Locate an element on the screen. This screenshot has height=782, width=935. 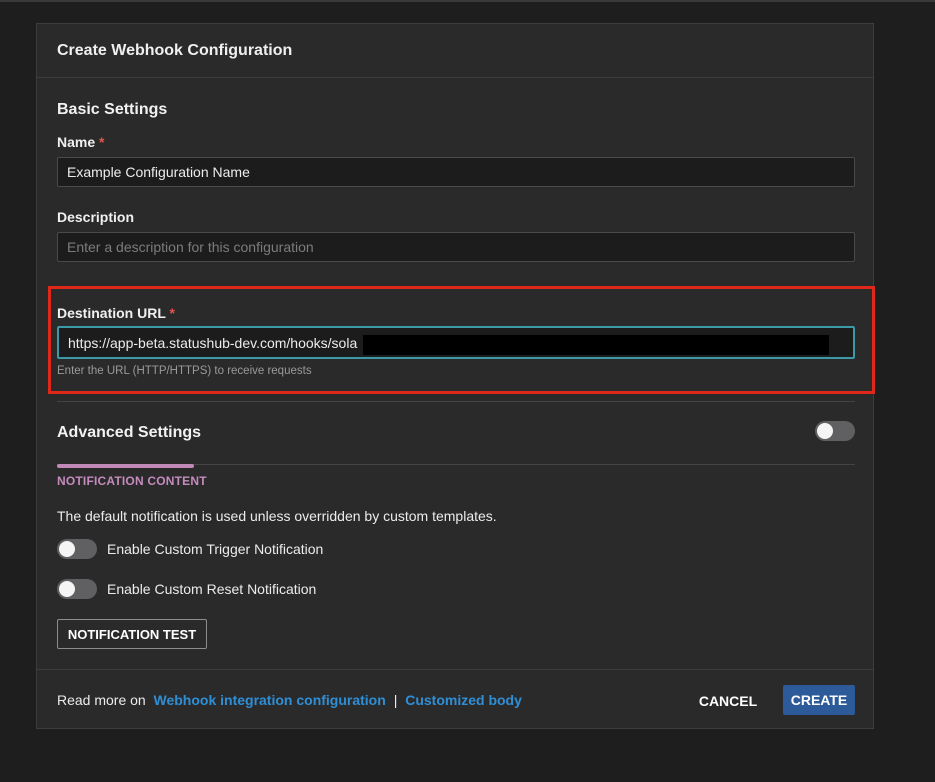
name-label-text: Name is located at coordinates (76, 142).